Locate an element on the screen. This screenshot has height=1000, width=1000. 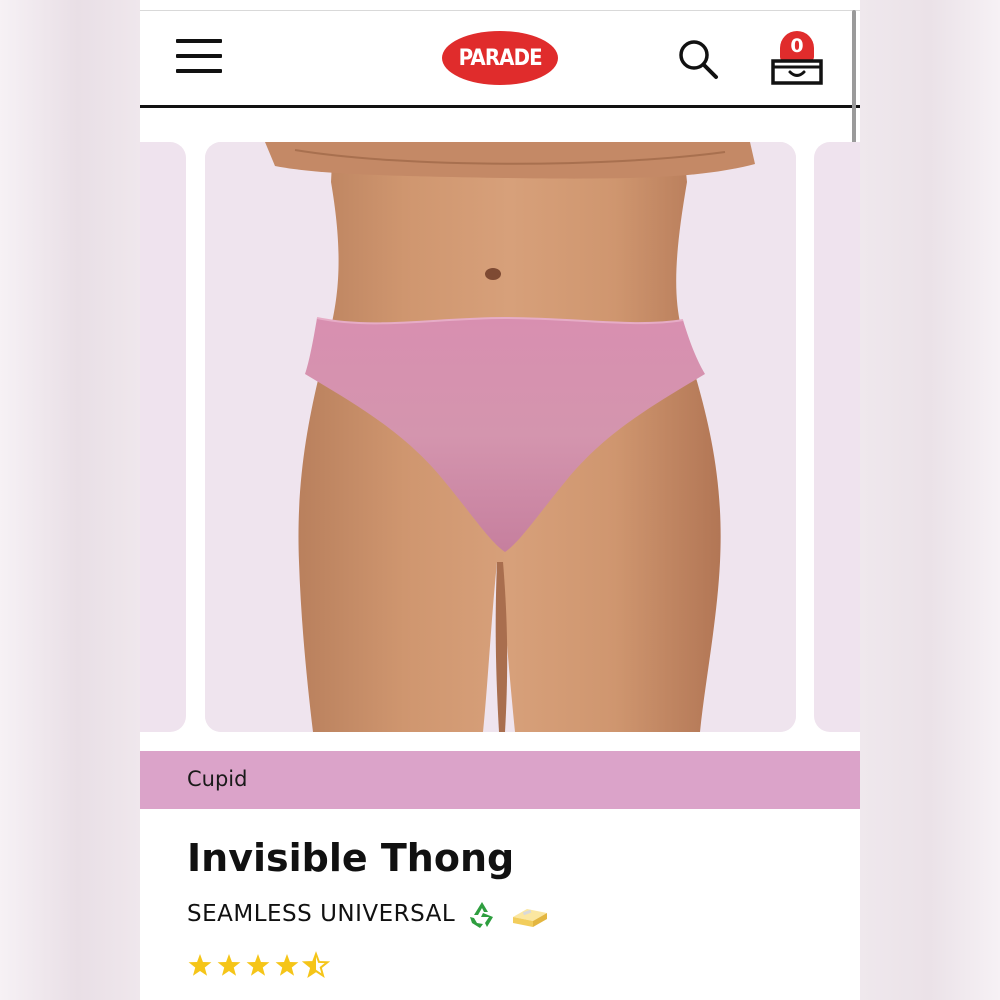
previous-image-card is located at coordinates (163, 437).